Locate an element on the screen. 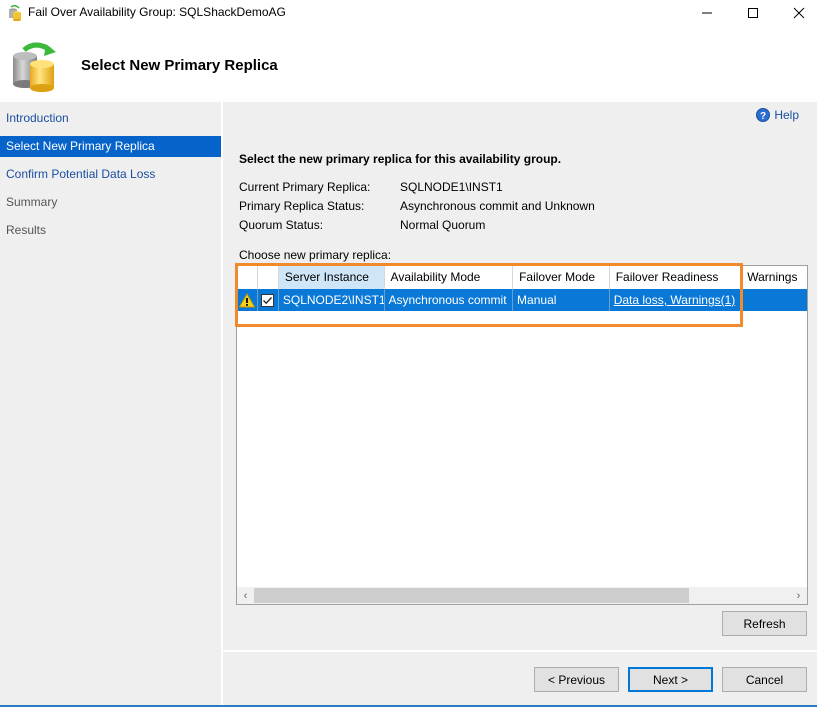 This screenshot has width=817, height=707. maximize-button is located at coordinates (753, 13).